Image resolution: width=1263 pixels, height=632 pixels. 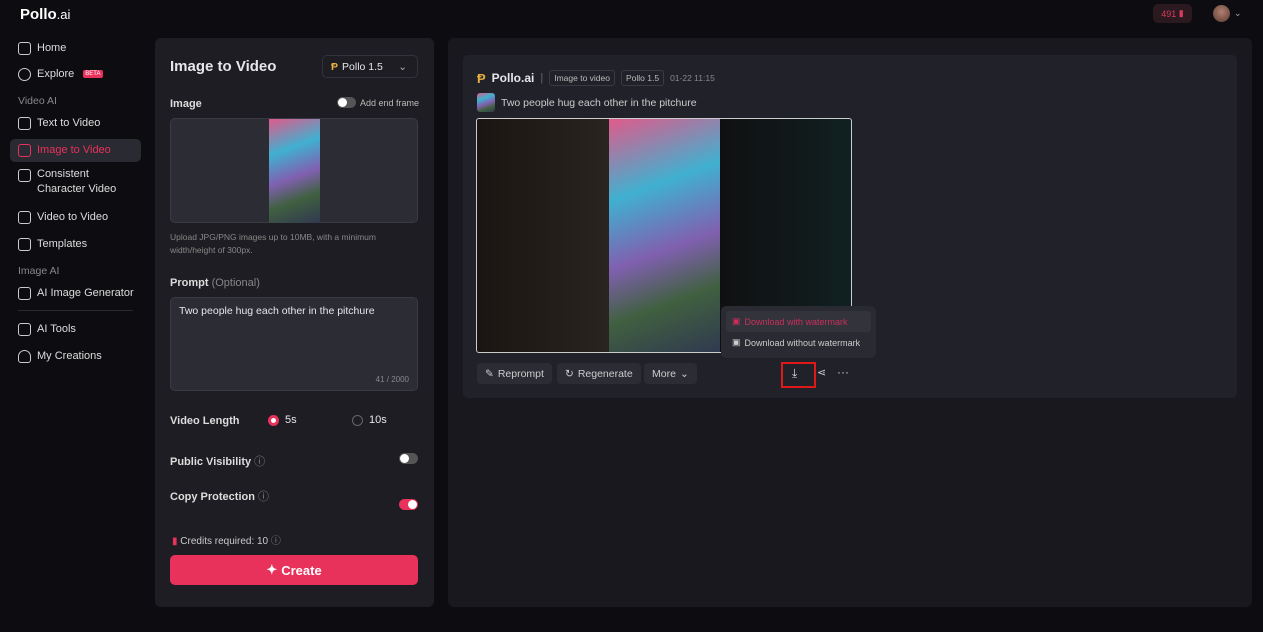 I want to click on radio-unchecked, so click(x=357, y=420).